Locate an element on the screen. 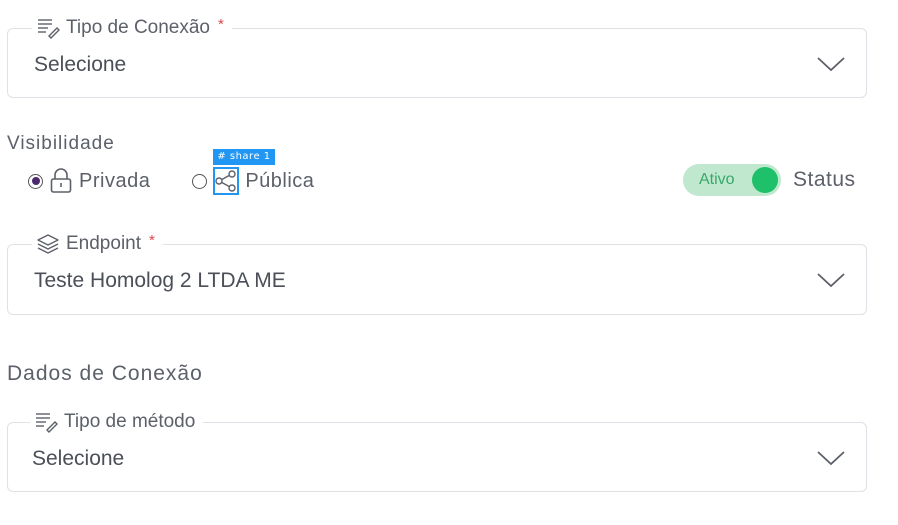  radio-private is located at coordinates (35, 181).